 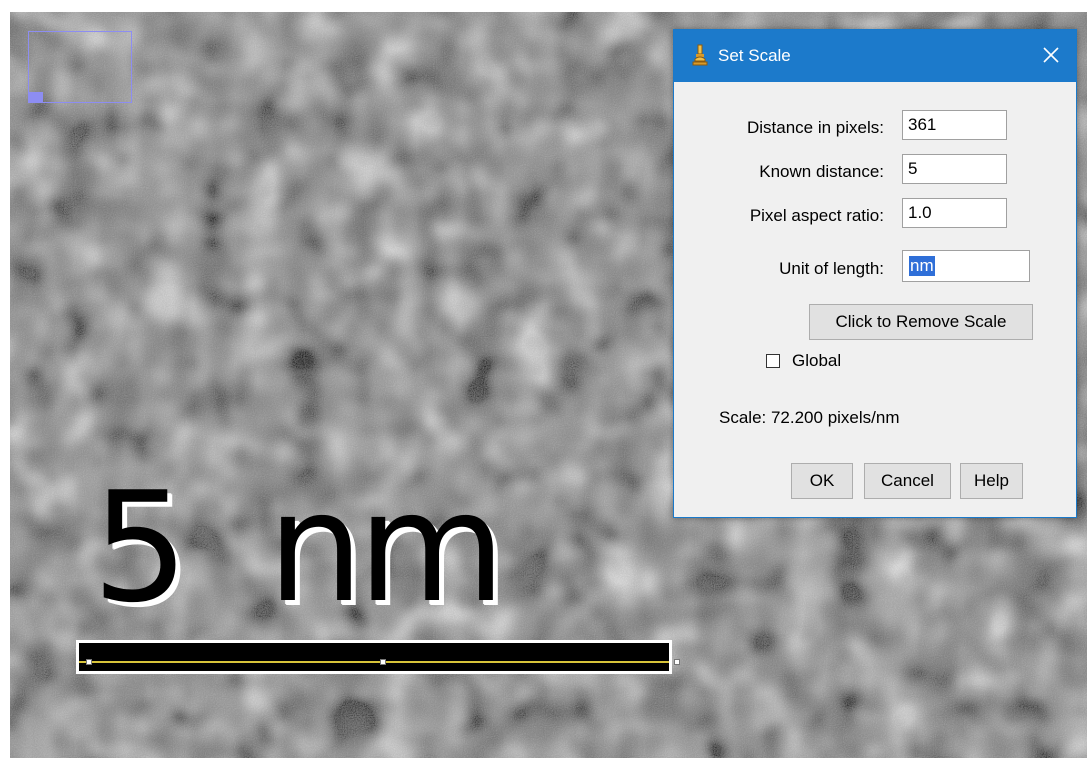 What do you see at coordinates (875, 56) in the screenshot?
I see `dialog-titlebar: Set Scale` at bounding box center [875, 56].